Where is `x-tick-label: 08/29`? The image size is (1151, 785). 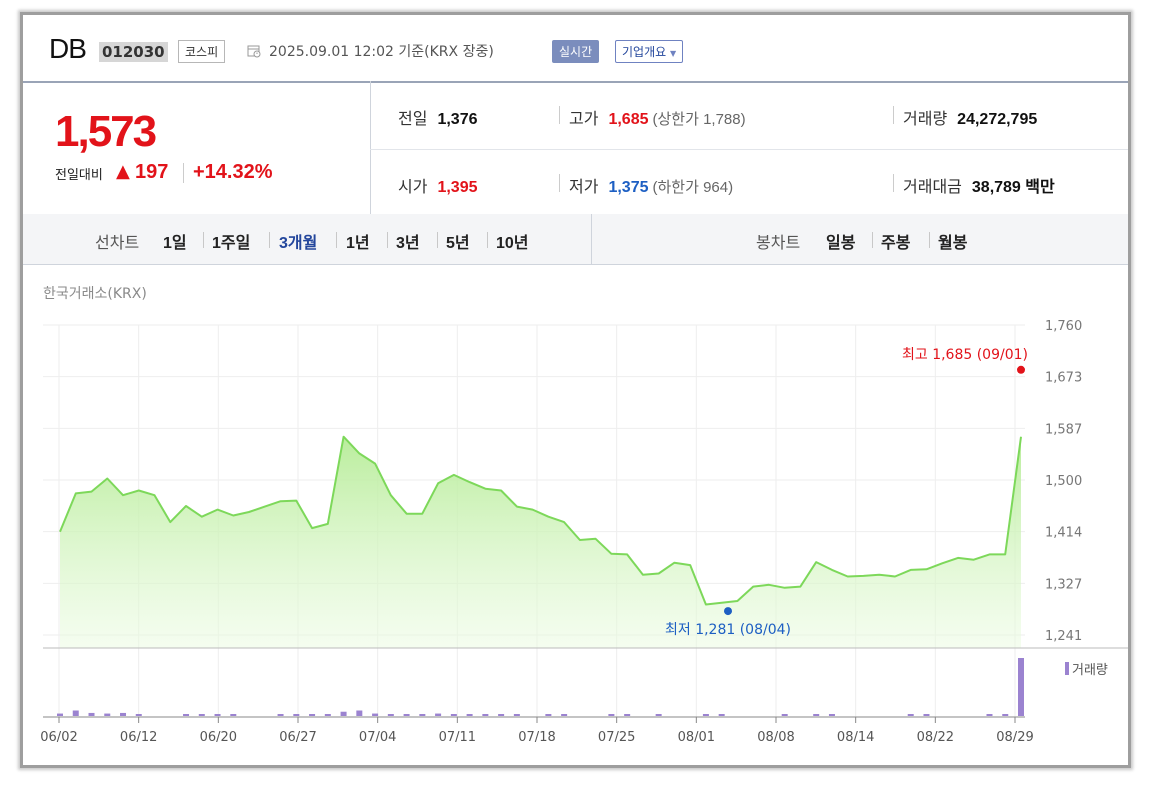
x-tick-label: 08/29 is located at coordinates (1014, 737).